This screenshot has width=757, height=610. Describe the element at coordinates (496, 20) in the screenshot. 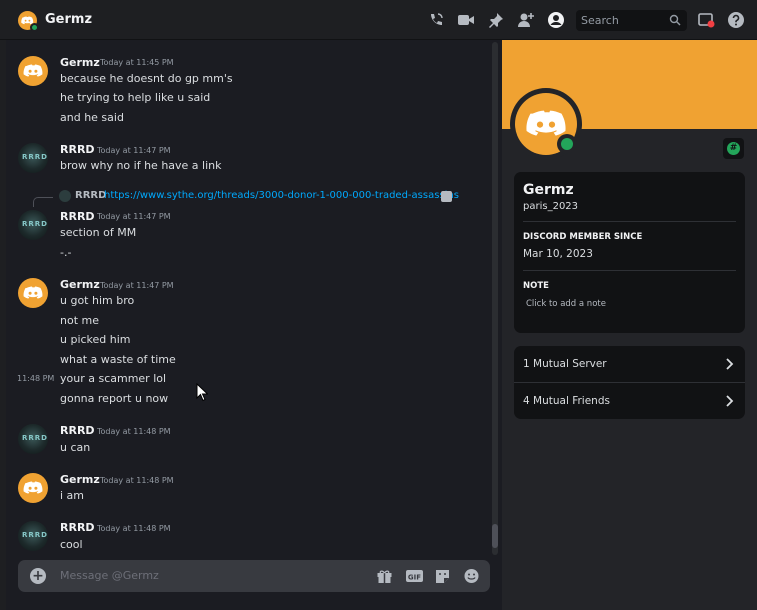

I see `pin-icon` at that location.